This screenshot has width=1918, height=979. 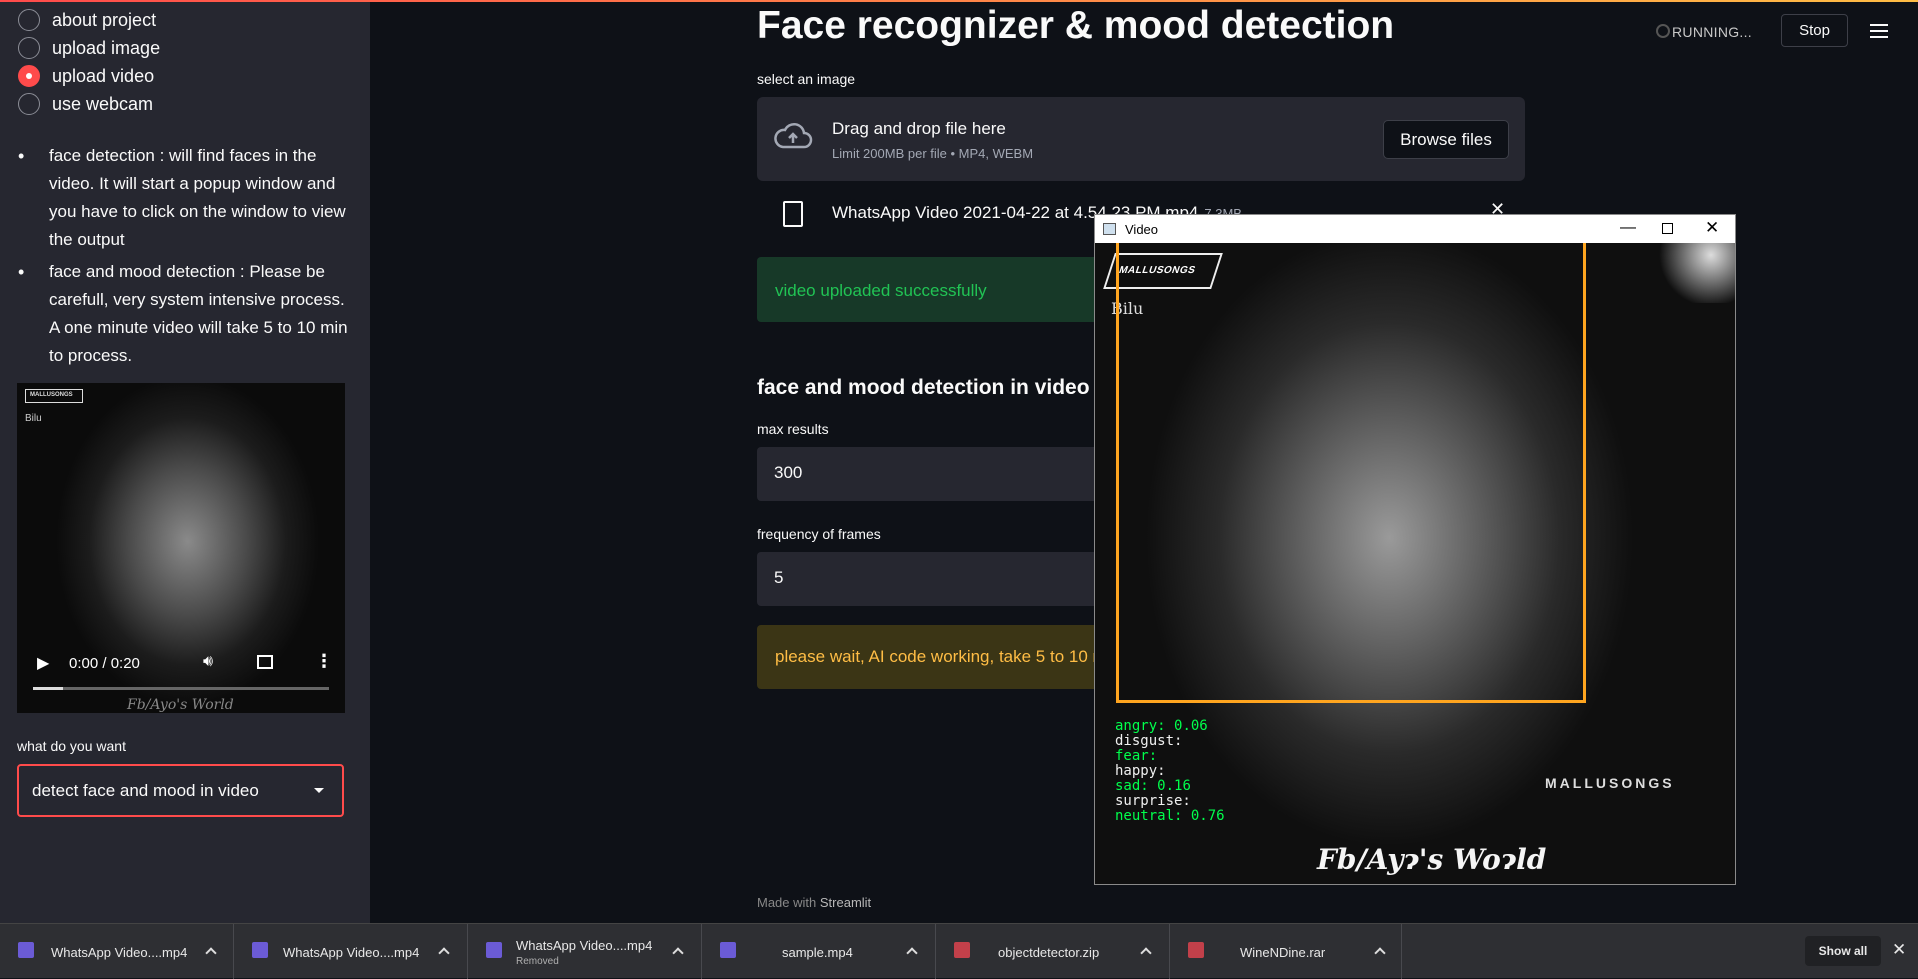 I want to click on video-progress-fill, so click(x=48, y=688).